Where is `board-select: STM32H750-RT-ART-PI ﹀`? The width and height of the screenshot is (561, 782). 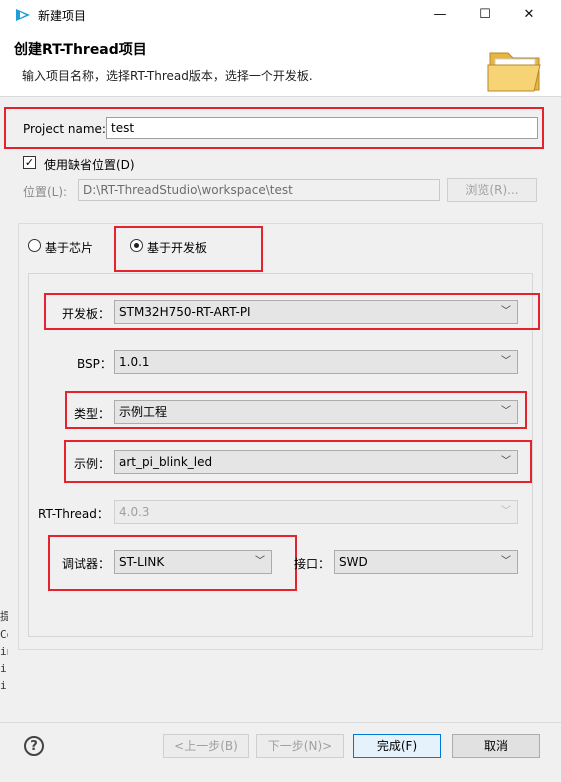
board-select: STM32H750-RT-ART-PI ﹀ is located at coordinates (316, 312).